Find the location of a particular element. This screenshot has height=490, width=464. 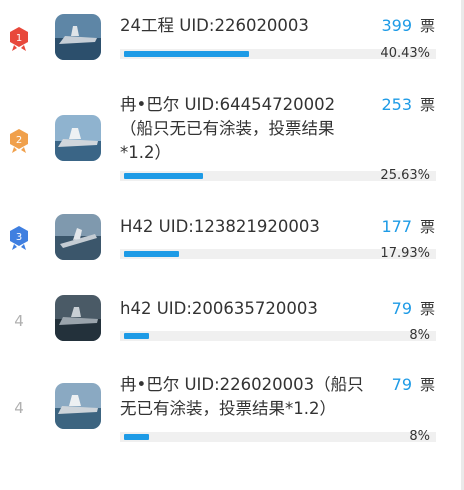

medal-icon: 3 is located at coordinates (19, 238).